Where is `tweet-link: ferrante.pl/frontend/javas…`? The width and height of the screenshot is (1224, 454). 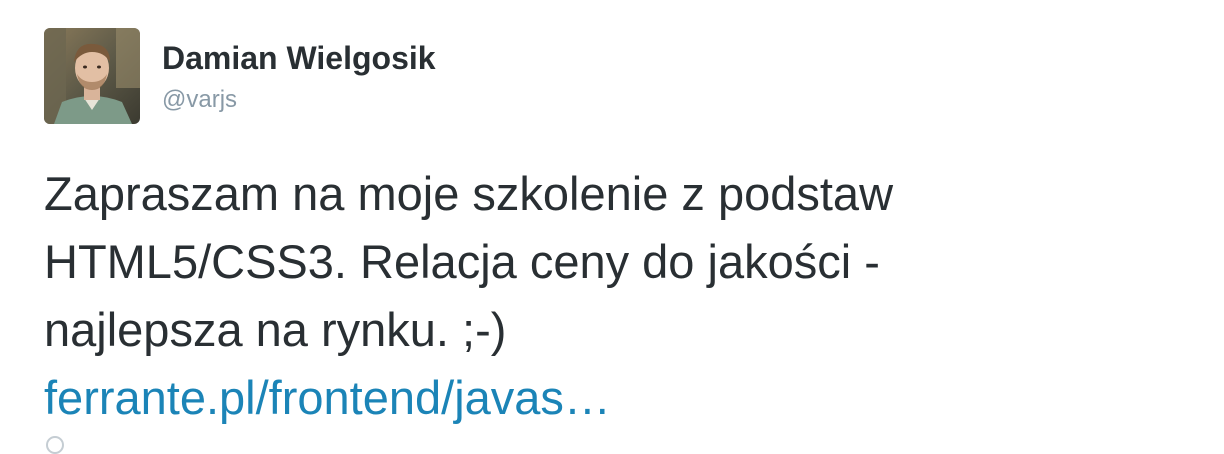
tweet-link: ferrante.pl/frontend/javas… is located at coordinates (327, 397).